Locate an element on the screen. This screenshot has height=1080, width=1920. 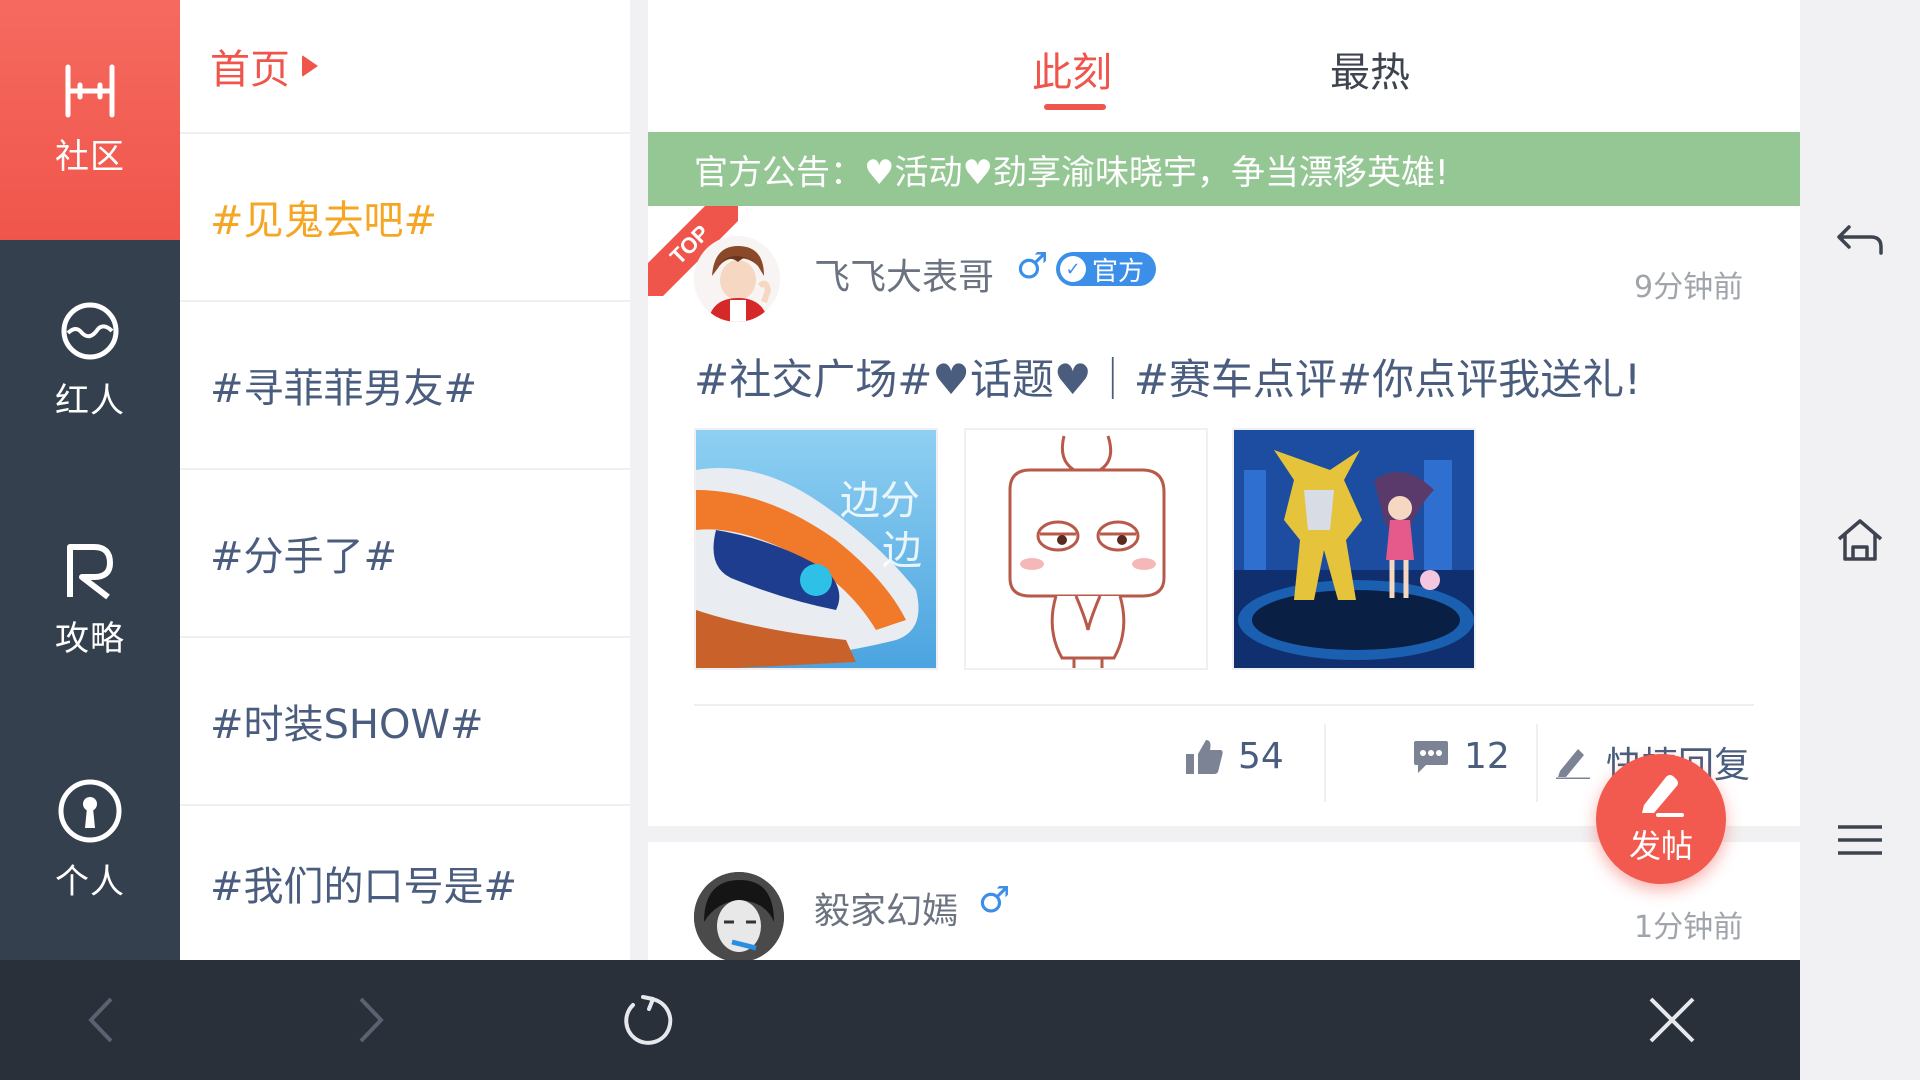
left-nav: 社区 红人 攻略 个人 is located at coordinates (90, 480).